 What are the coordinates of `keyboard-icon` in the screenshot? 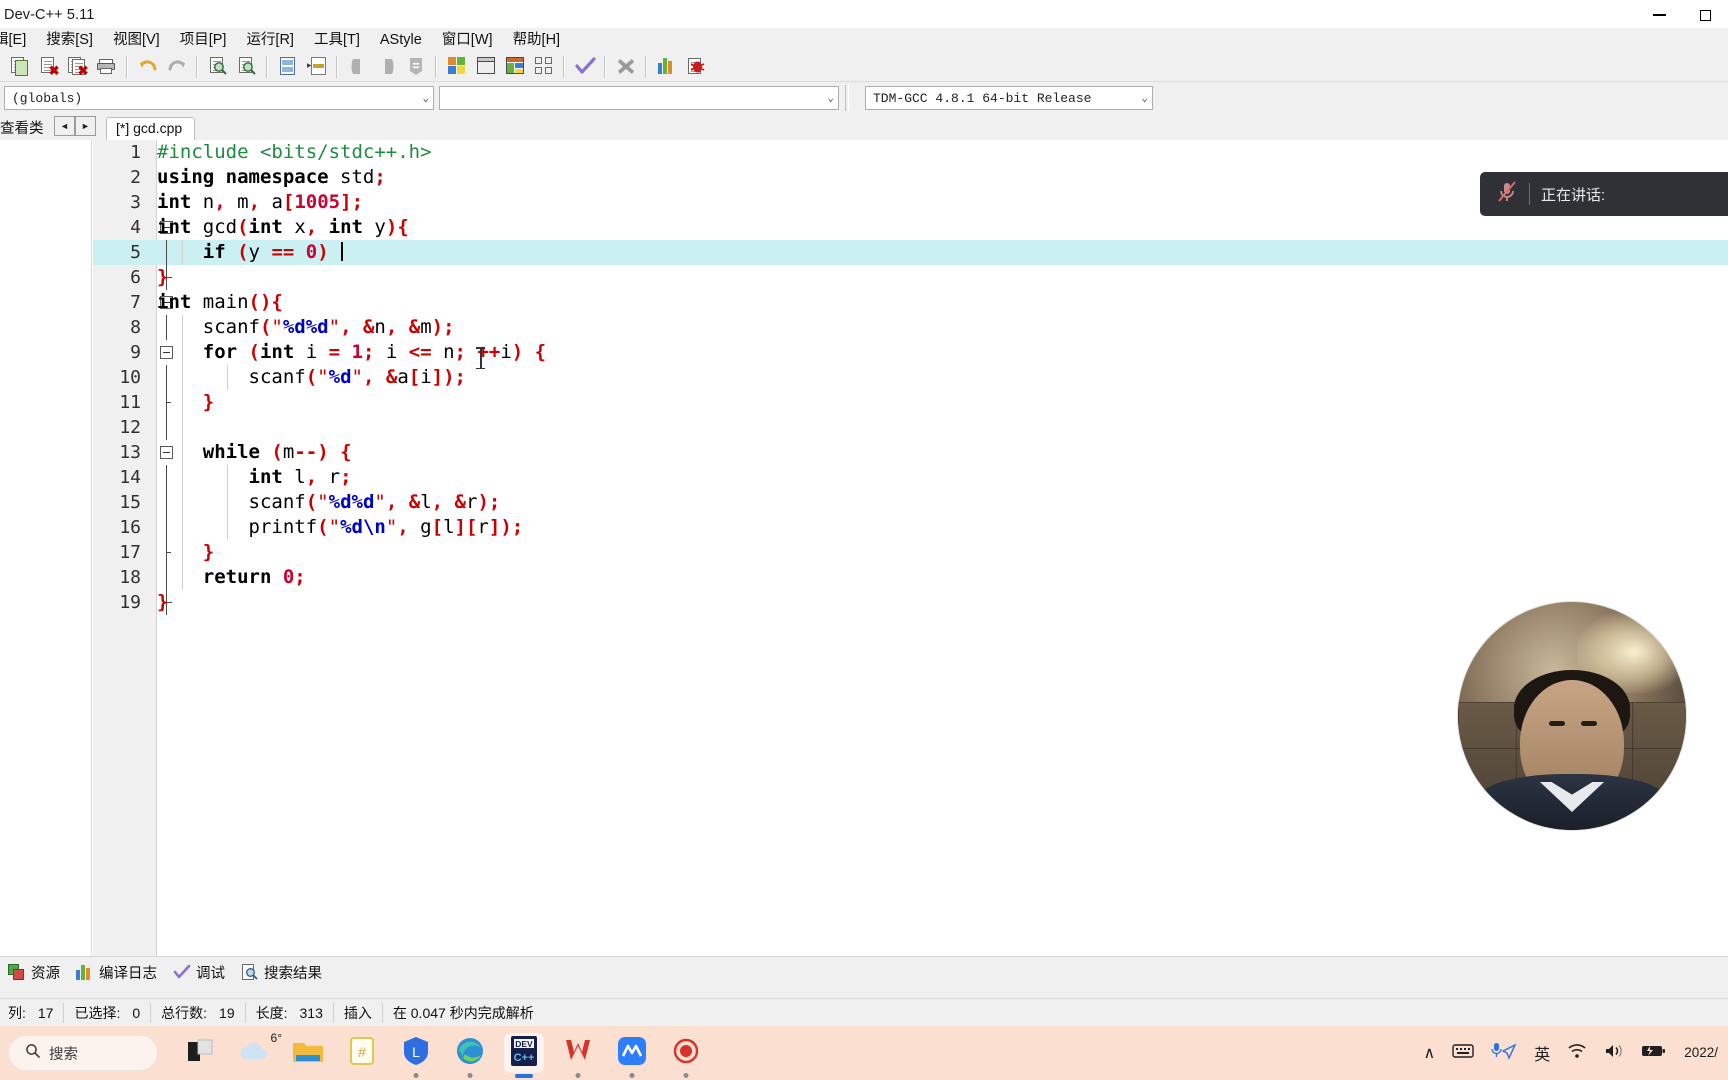 It's located at (1463, 1053).